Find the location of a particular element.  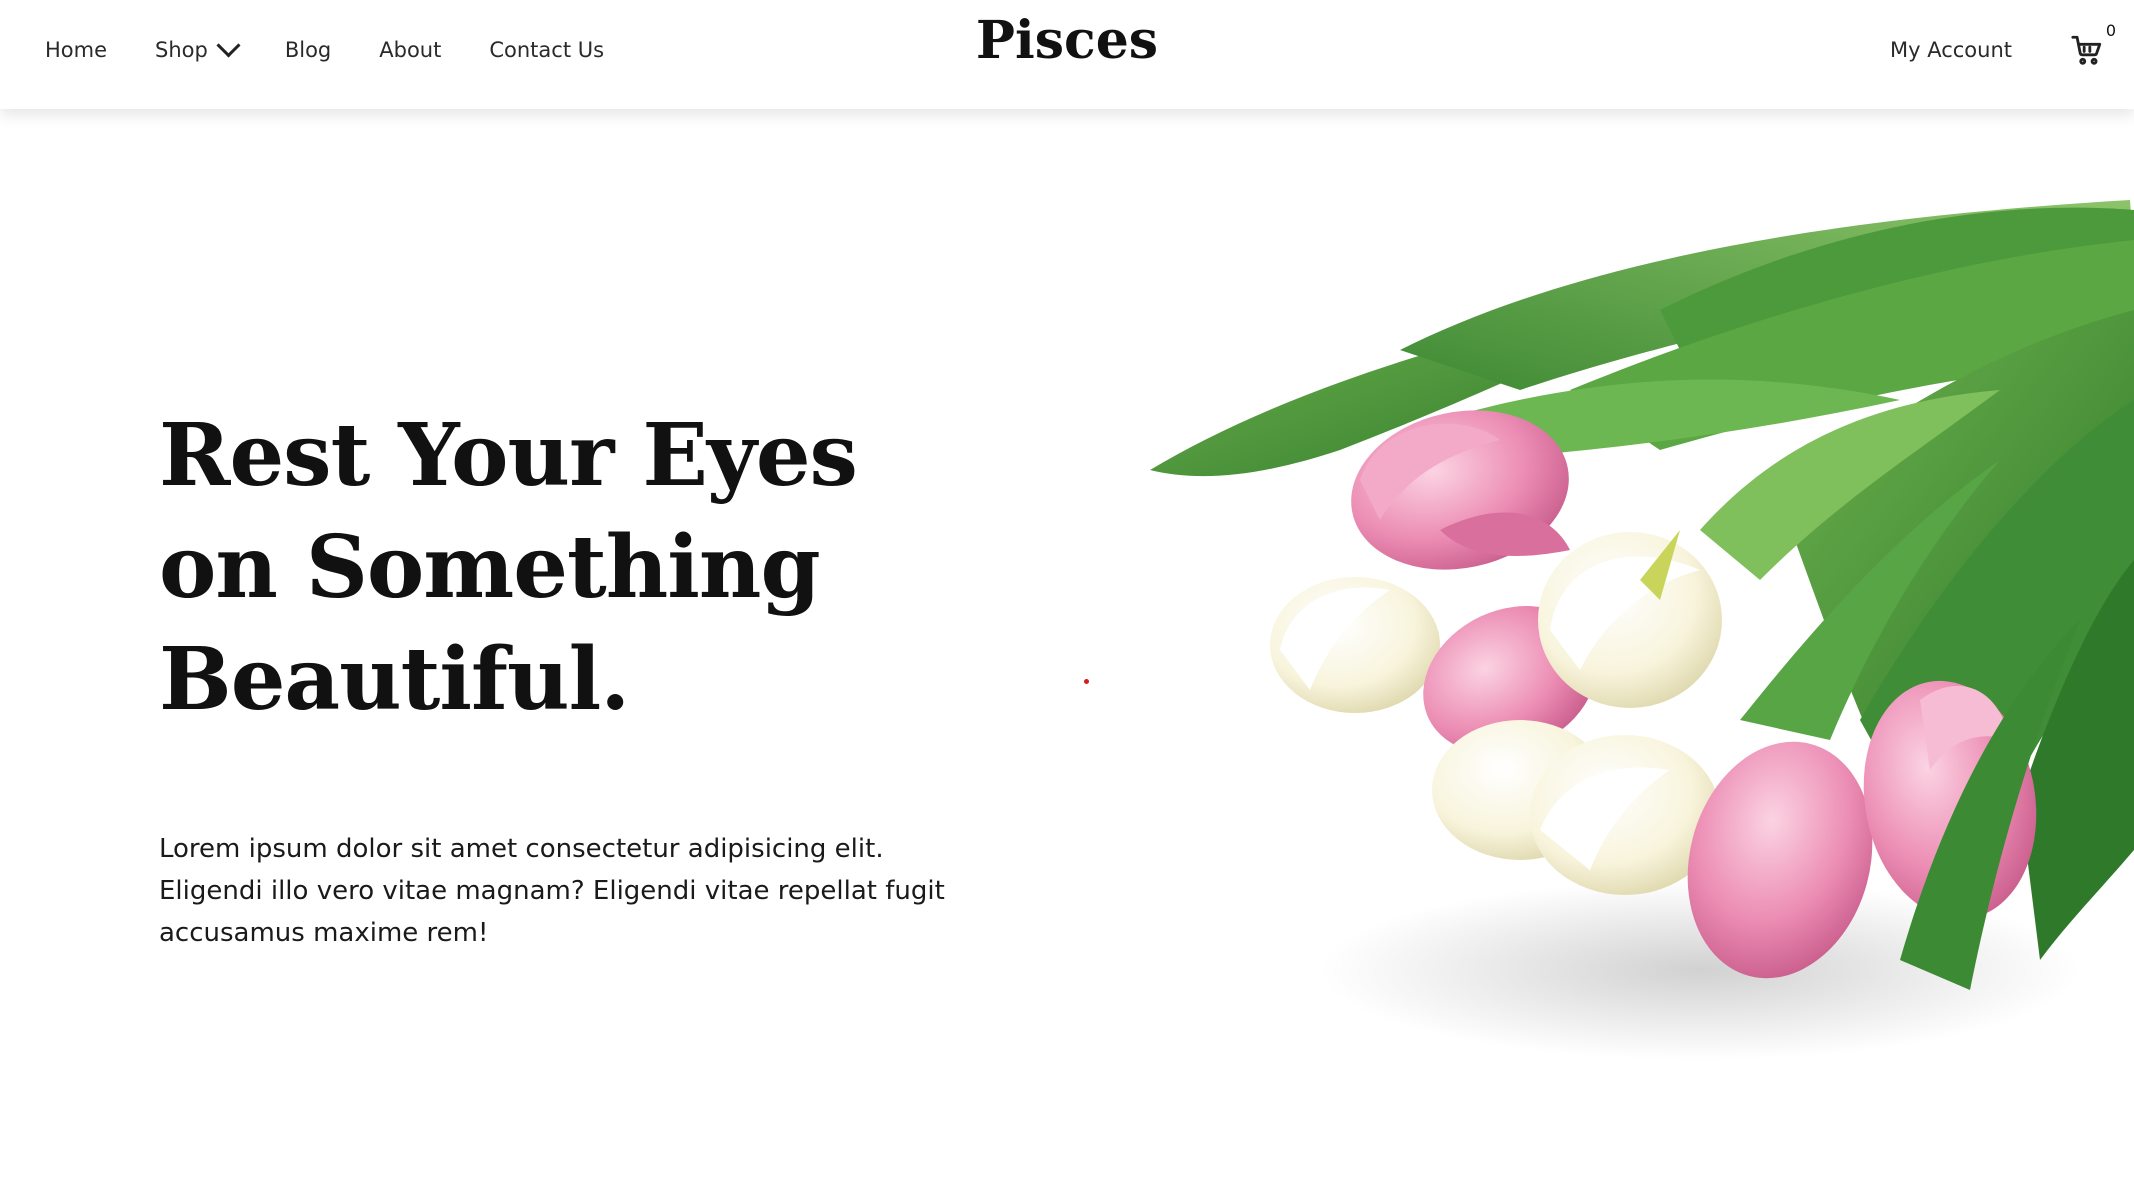

hero-headline-line-1: Rest Your Eyes is located at coordinates (508, 455).